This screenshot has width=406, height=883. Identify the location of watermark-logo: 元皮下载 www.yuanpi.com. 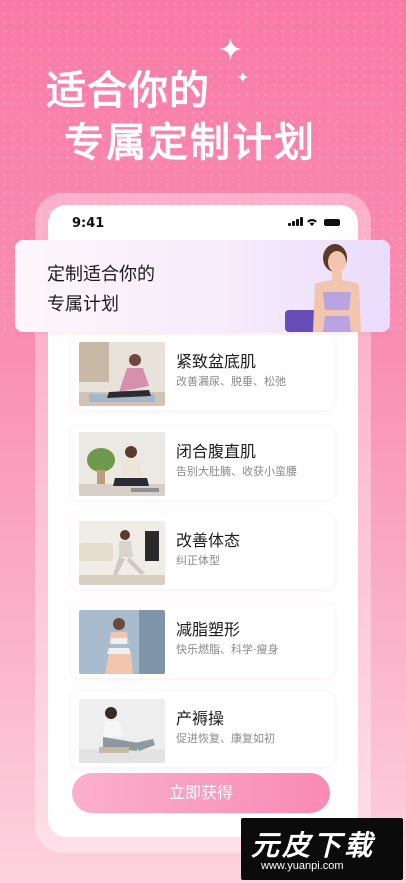
(322, 849).